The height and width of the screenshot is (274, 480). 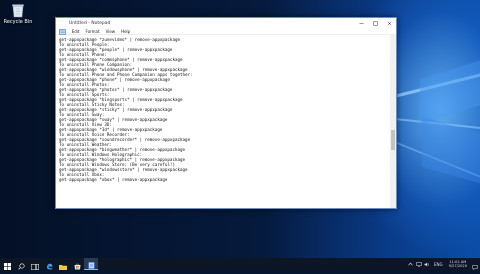 I want to click on file-explorer-icon, so click(x=63, y=264).